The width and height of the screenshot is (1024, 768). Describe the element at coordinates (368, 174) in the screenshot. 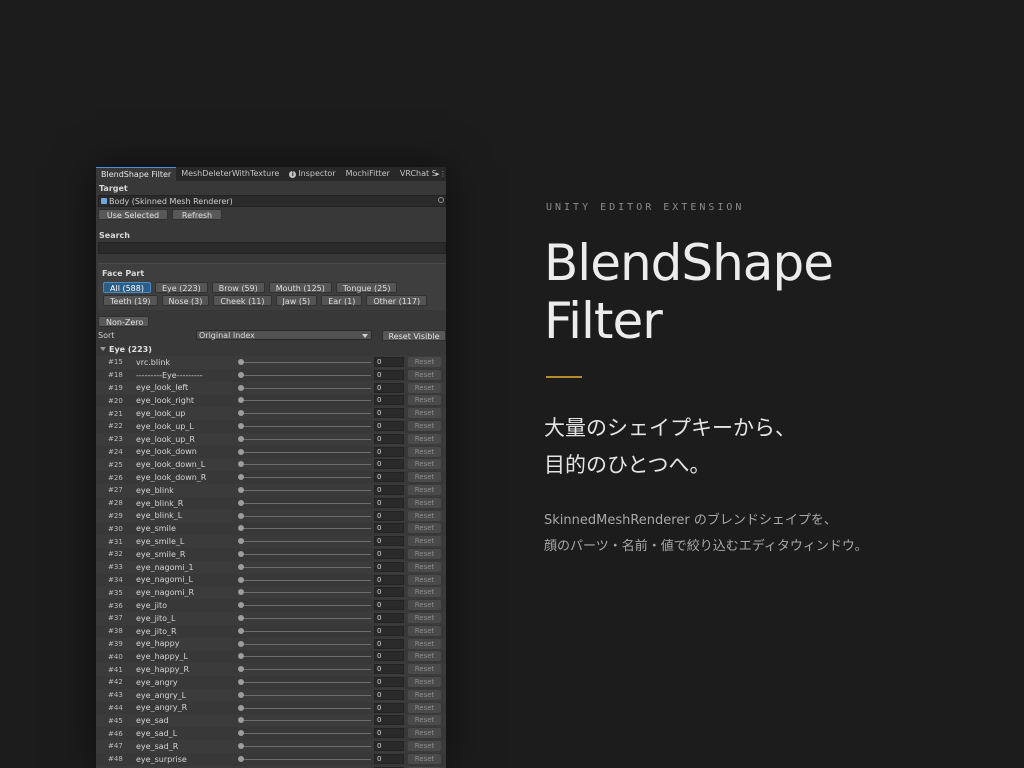

I see `tab-mochifitter: MochiFitter` at that location.